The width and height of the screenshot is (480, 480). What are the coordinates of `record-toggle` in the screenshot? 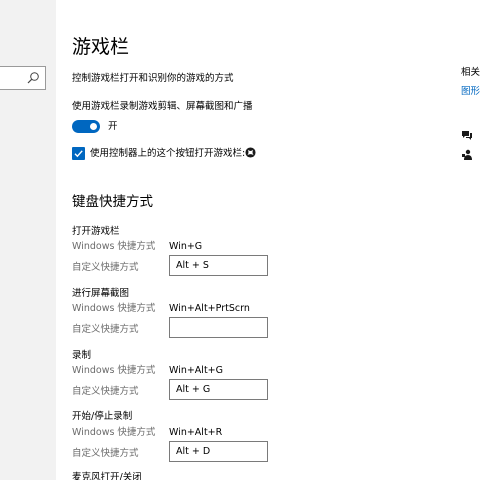 It's located at (86, 126).